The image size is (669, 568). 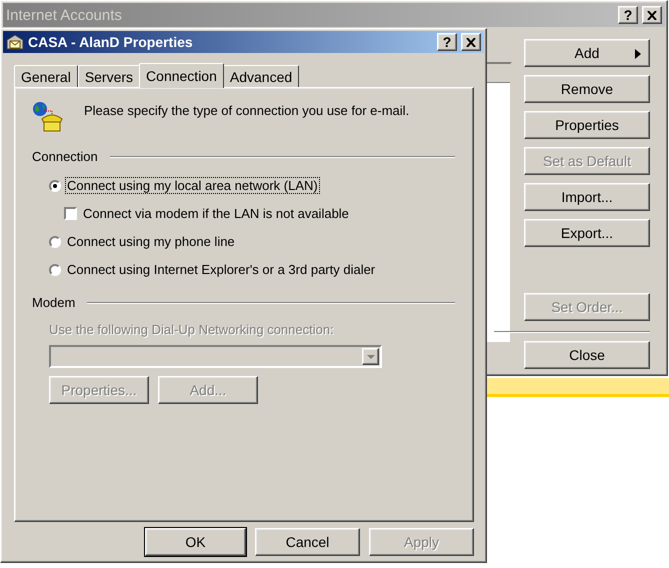 I want to click on close-button: Close, so click(x=587, y=355).